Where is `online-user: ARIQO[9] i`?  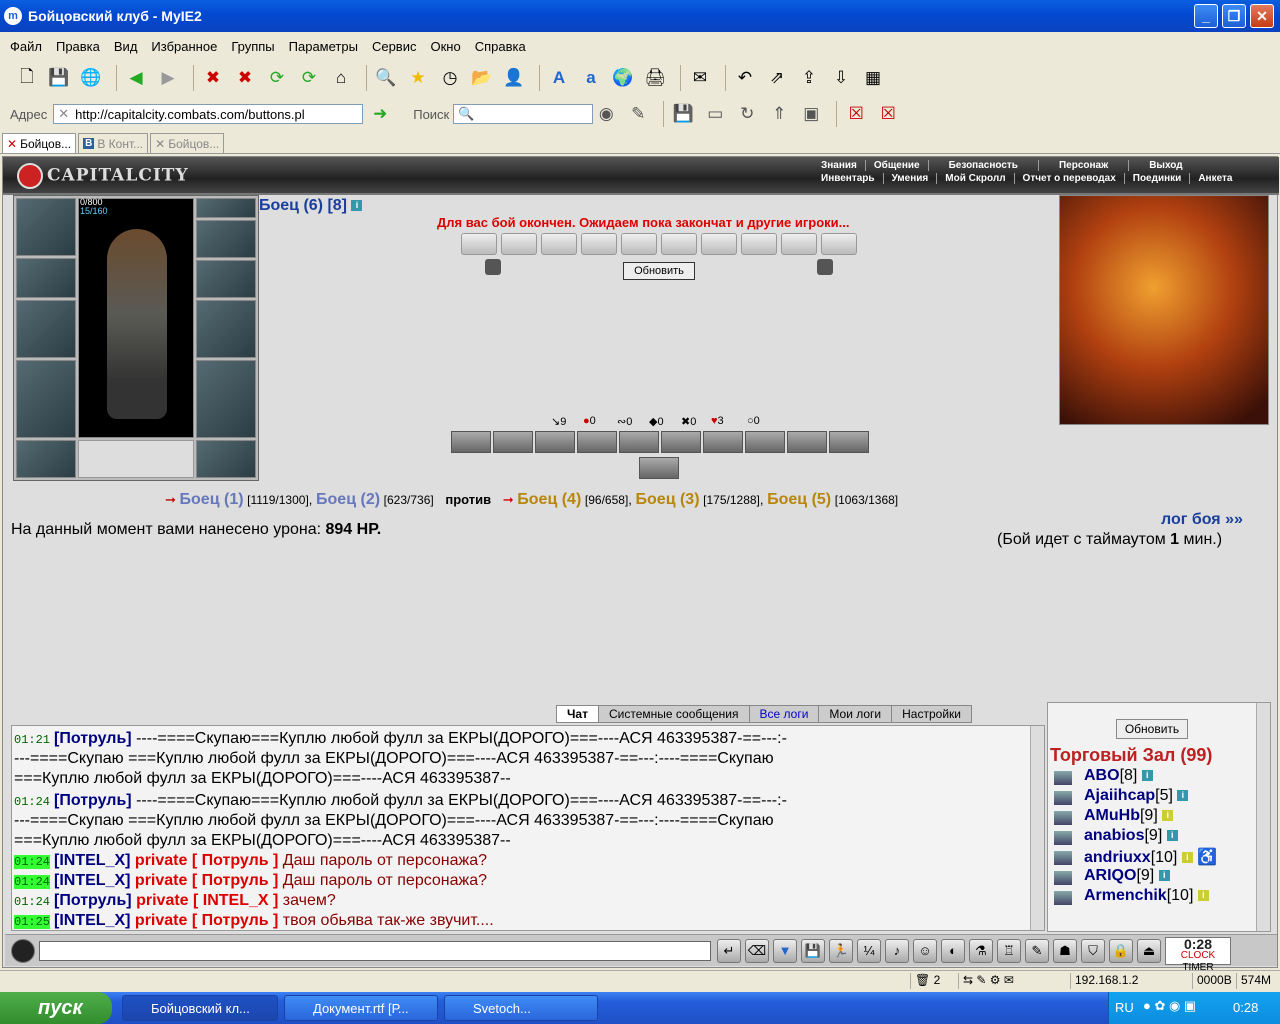 online-user: ARIQO[9] i is located at coordinates (1127, 876).